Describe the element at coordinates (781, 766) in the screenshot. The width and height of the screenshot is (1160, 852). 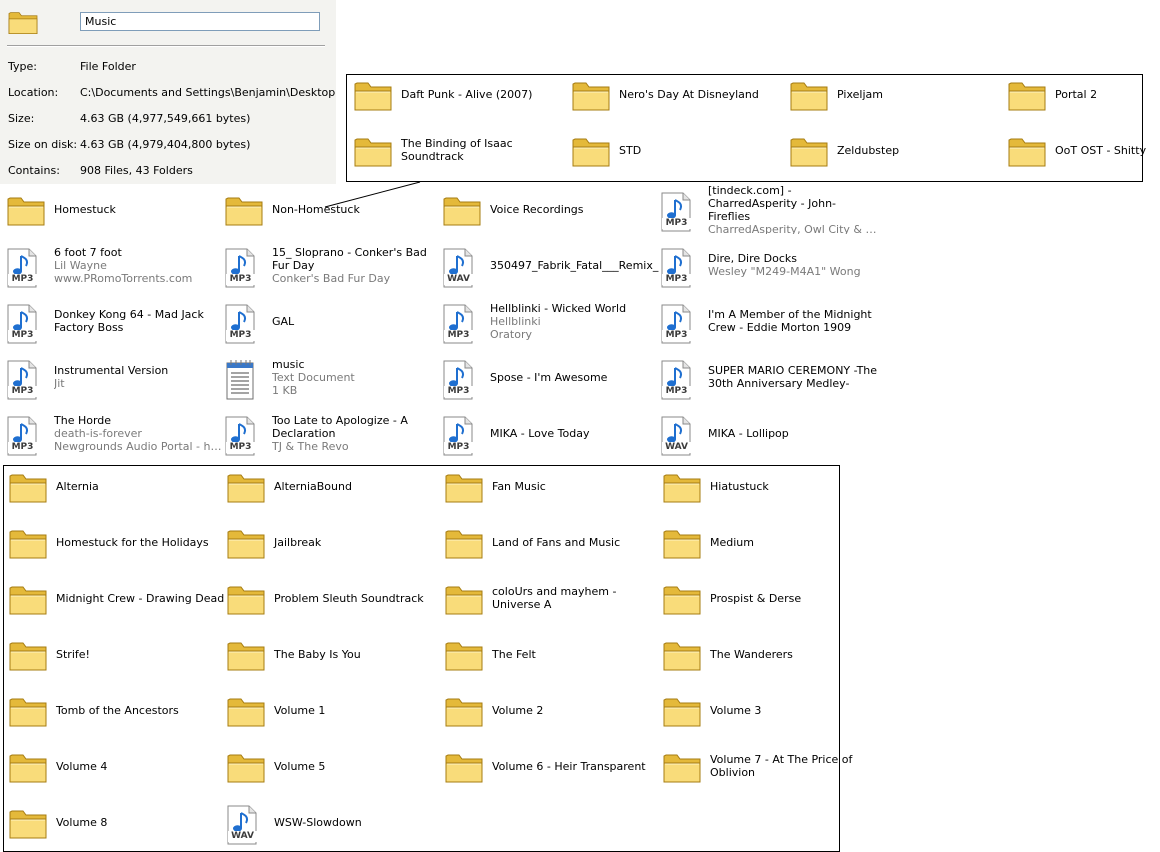
I see `file-name: Volume 7 - At The Price of Oblivion` at that location.